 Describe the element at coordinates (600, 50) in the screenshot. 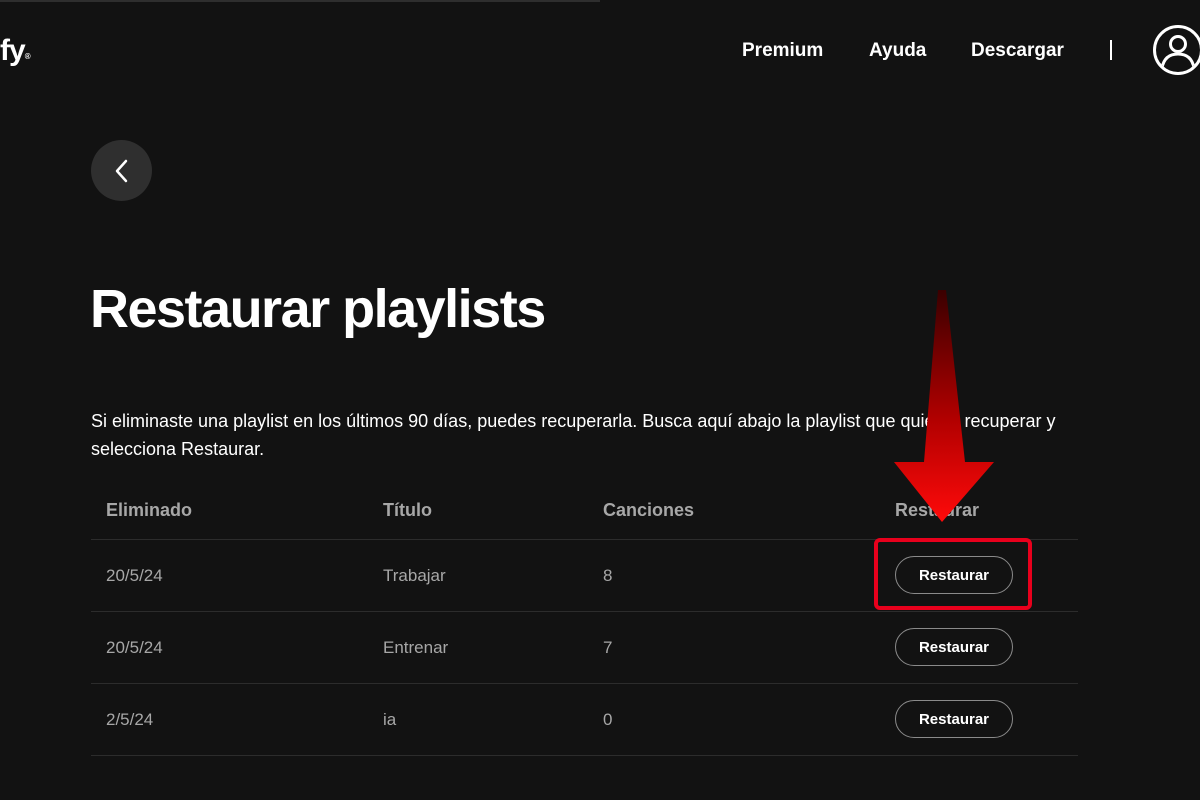

I see `header: fy® Premium Ayuda Descargar` at that location.